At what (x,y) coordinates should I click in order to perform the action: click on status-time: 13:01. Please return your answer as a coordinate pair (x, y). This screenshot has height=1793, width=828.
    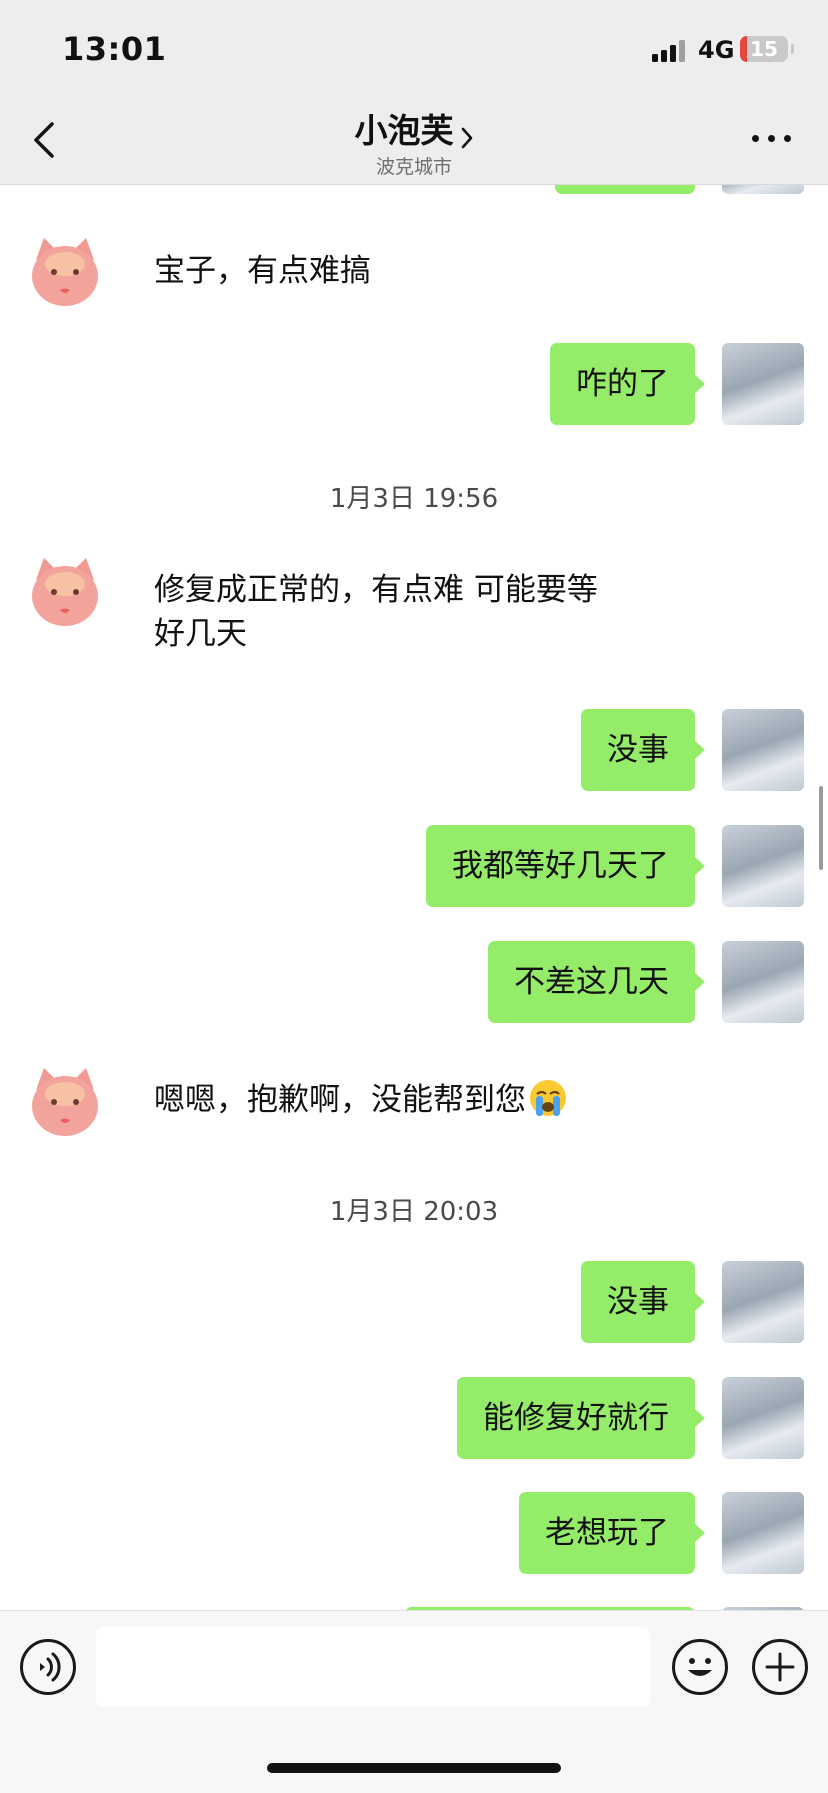
    Looking at the image, I should click on (114, 49).